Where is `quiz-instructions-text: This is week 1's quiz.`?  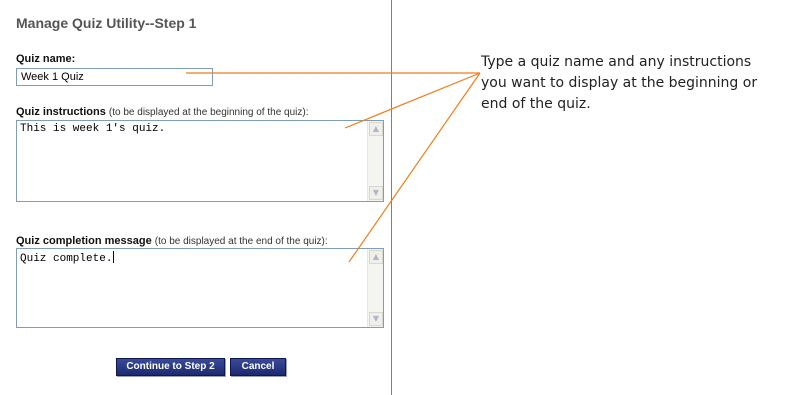 quiz-instructions-text: This is week 1's quiz. is located at coordinates (93, 129).